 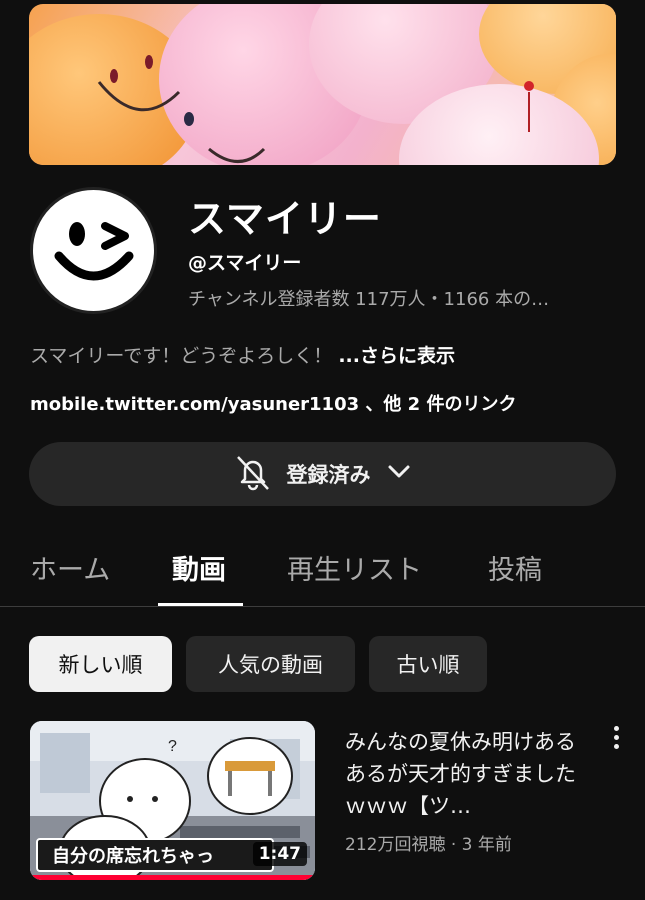 I want to click on channel-tabs: ホーム 動画 再生リスト 投稿, so click(x=322, y=573).